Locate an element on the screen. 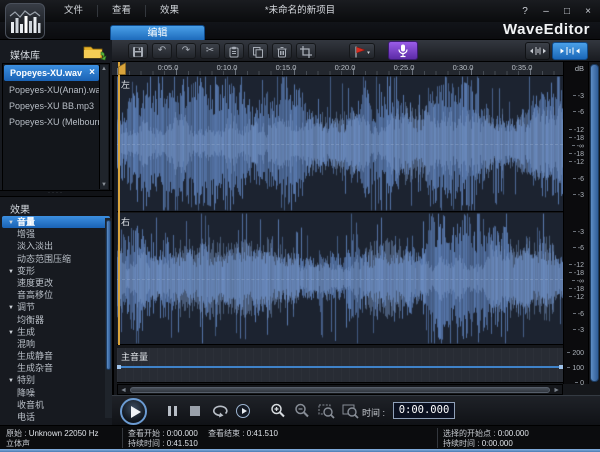 This screenshot has height=452, width=600. loop-button is located at coordinates (220, 410).